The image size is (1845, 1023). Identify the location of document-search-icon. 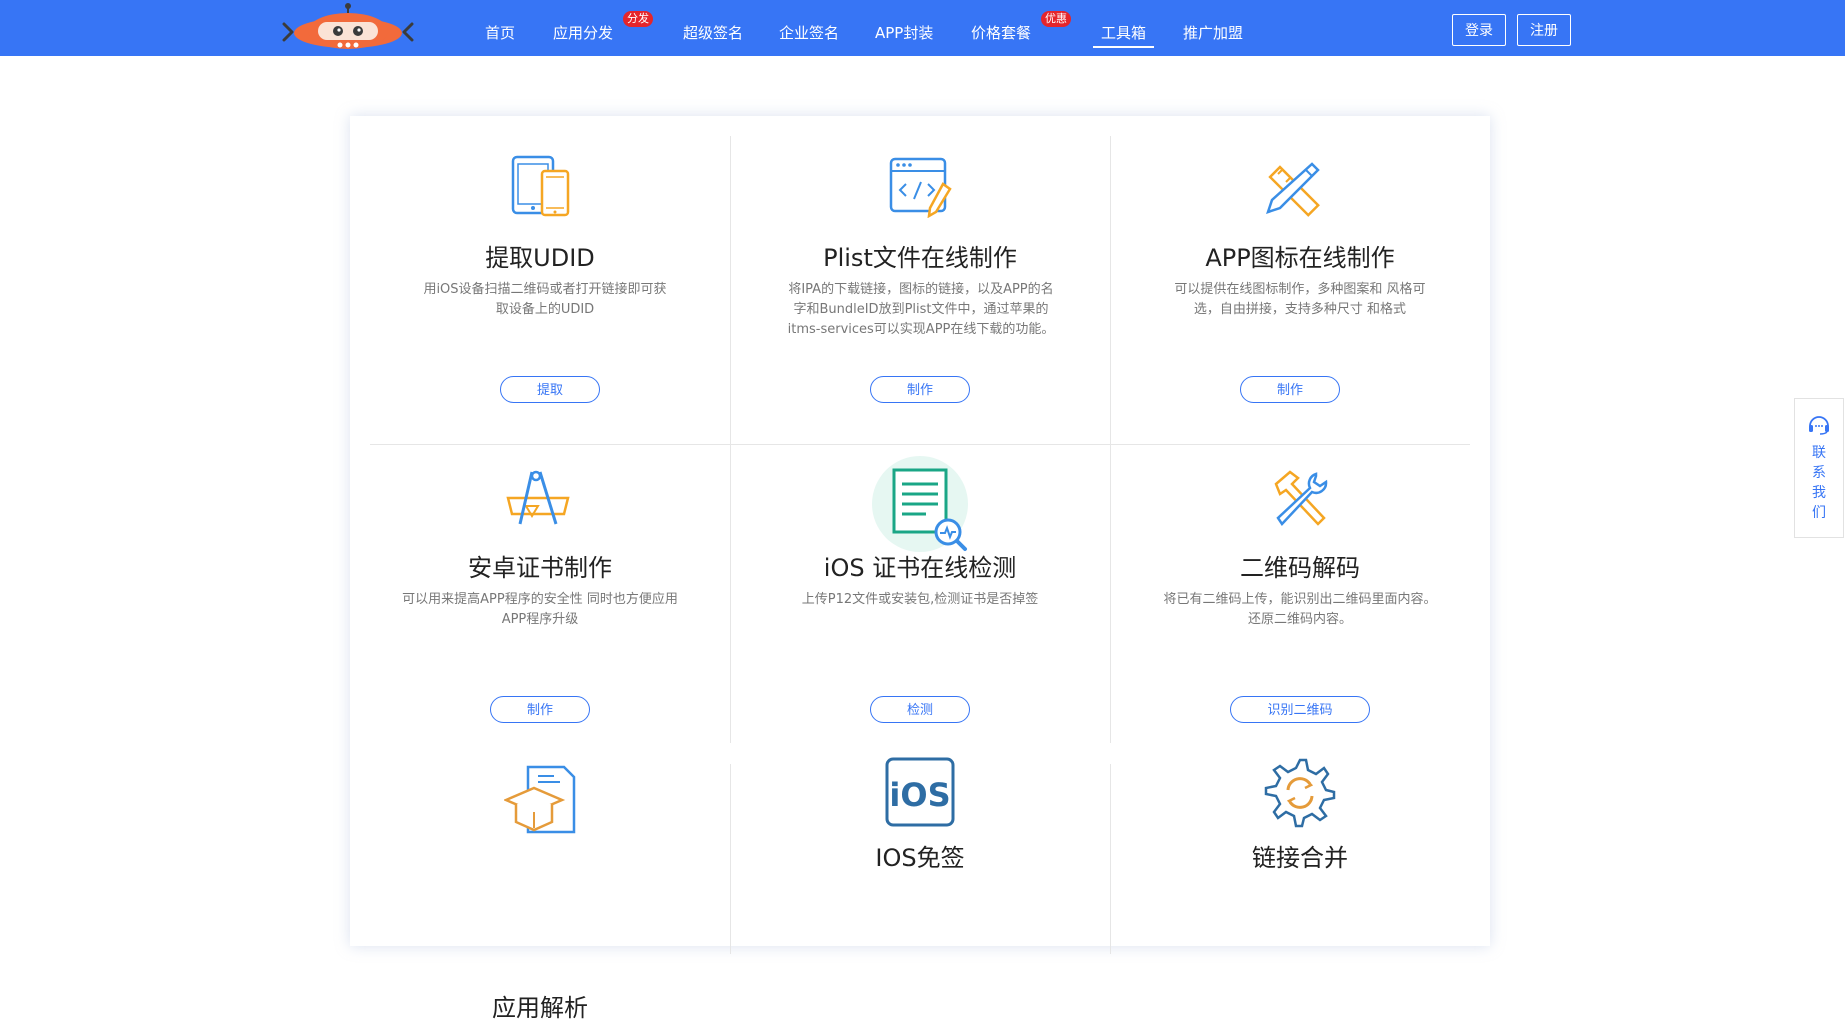
(920, 504).